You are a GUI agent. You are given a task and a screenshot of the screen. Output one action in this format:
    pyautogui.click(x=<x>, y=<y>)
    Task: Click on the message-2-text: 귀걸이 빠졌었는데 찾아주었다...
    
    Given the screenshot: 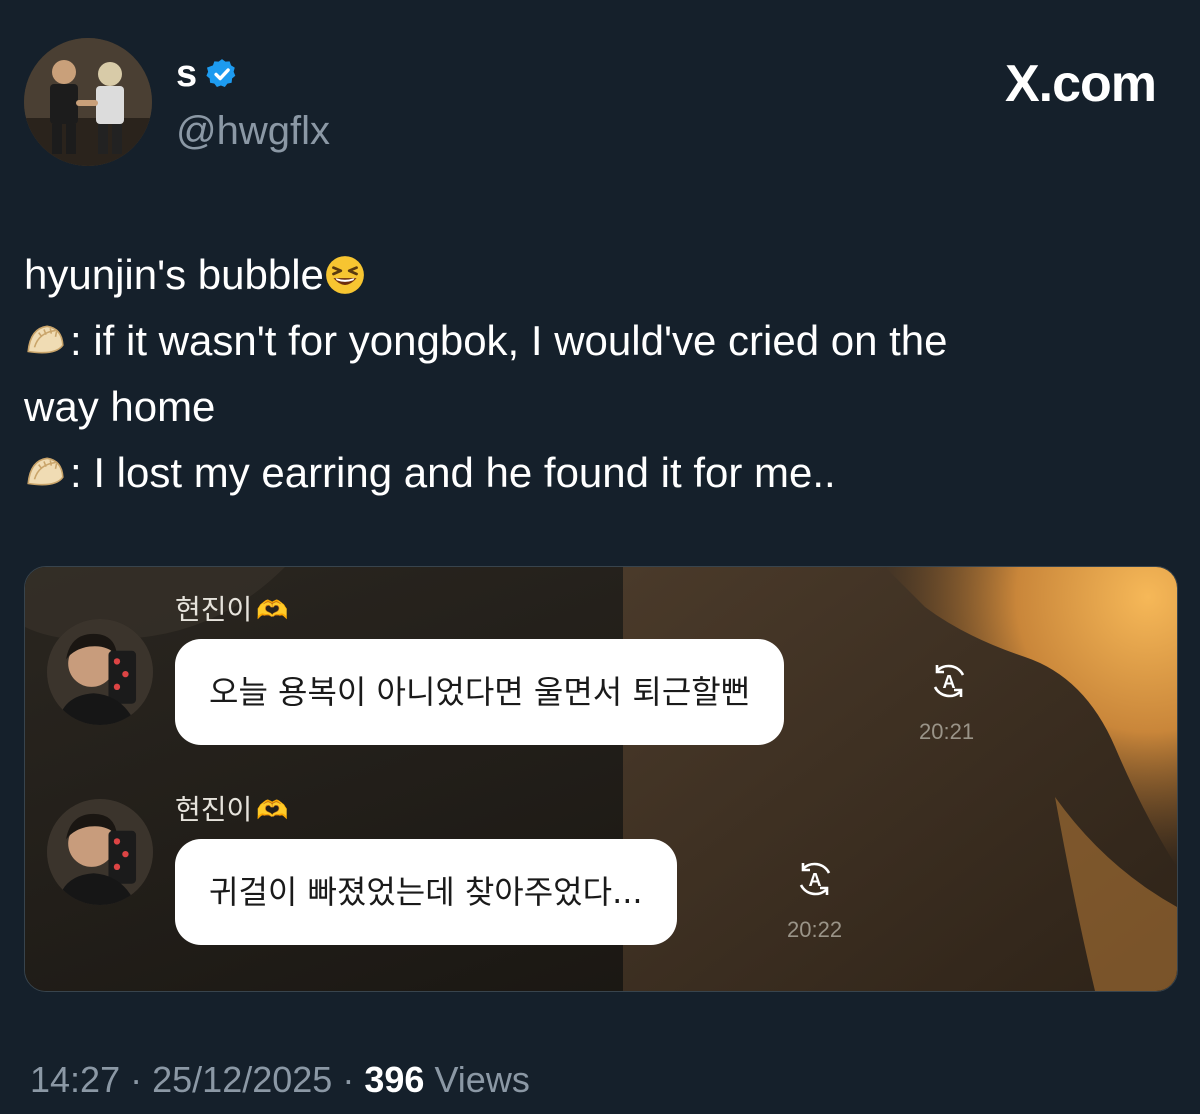 What is the action you would take?
    pyautogui.click(x=426, y=892)
    